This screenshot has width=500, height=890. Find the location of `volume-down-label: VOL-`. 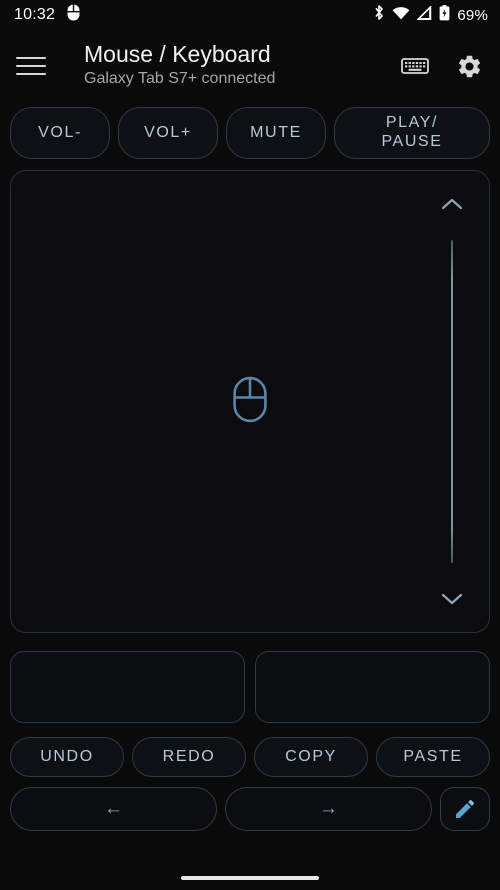

volume-down-label: VOL- is located at coordinates (60, 132).